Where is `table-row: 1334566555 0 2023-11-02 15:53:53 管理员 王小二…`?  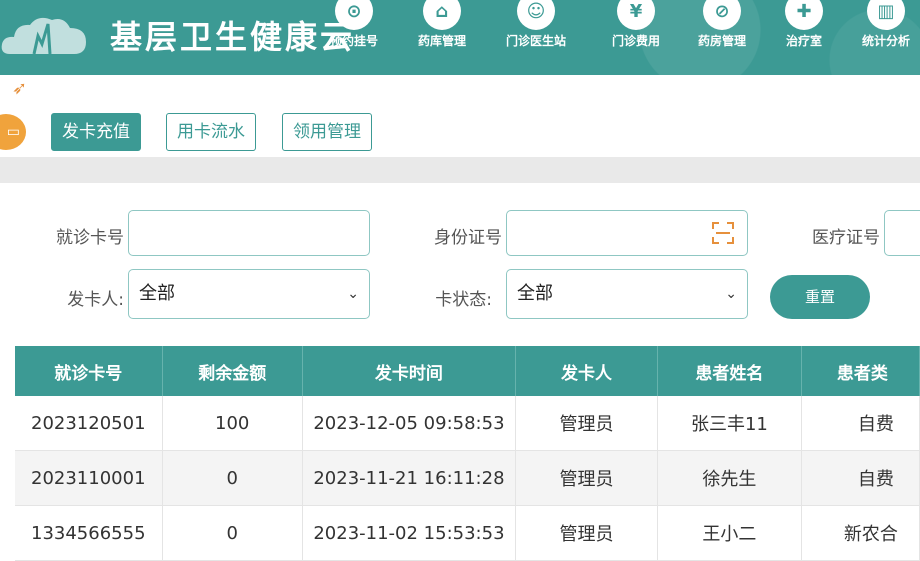
table-row: 1334566555 0 2023-11-02 15:53:53 管理员 王小二… is located at coordinates (467, 533).